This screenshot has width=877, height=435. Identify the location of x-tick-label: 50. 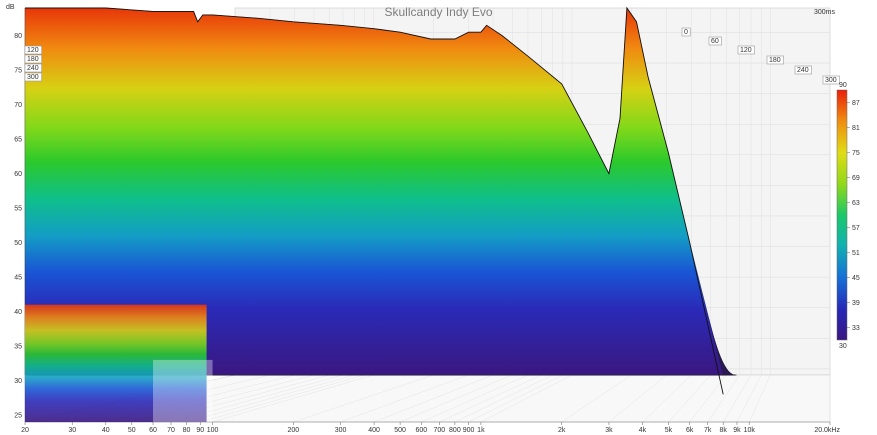
(132, 430).